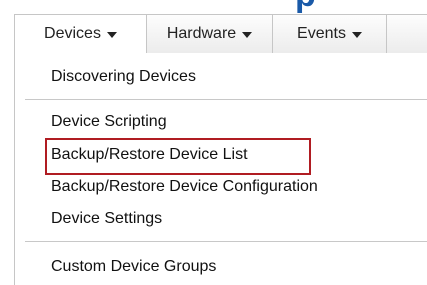 The image size is (427, 285). Describe the element at coordinates (72, 33) in the screenshot. I see `tab-devices-label: Devices` at that location.